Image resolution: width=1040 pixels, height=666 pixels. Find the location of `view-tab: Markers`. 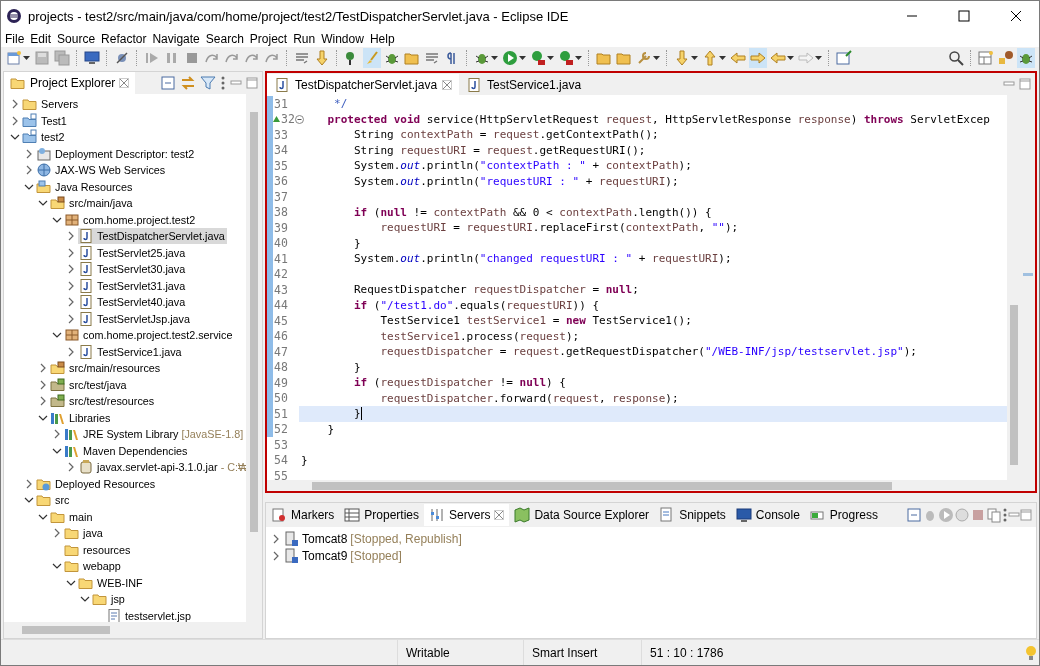

view-tab: Markers is located at coordinates (303, 515).